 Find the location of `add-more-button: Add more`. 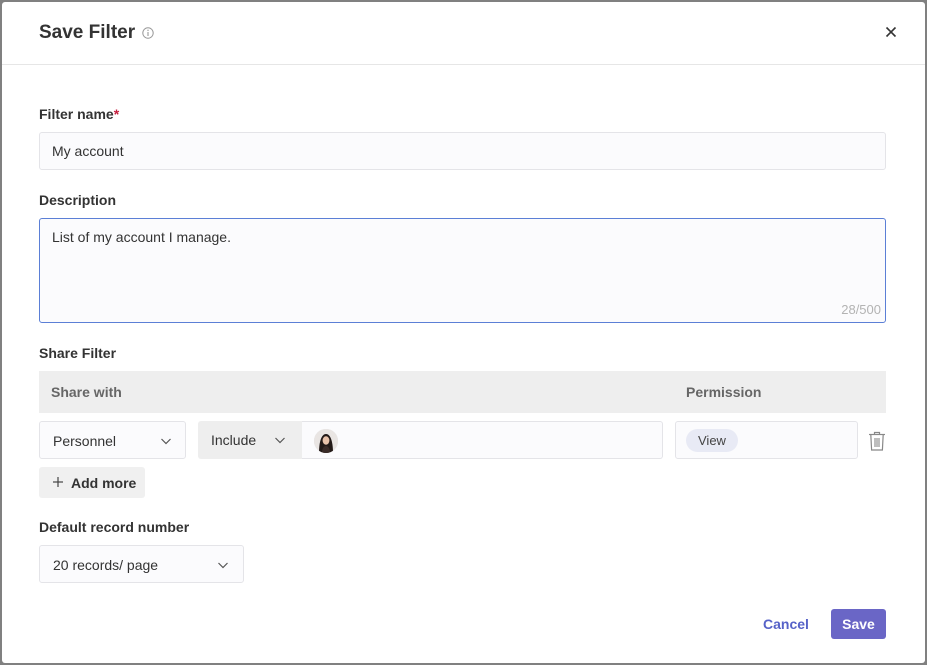

add-more-button: Add more is located at coordinates (92, 482).